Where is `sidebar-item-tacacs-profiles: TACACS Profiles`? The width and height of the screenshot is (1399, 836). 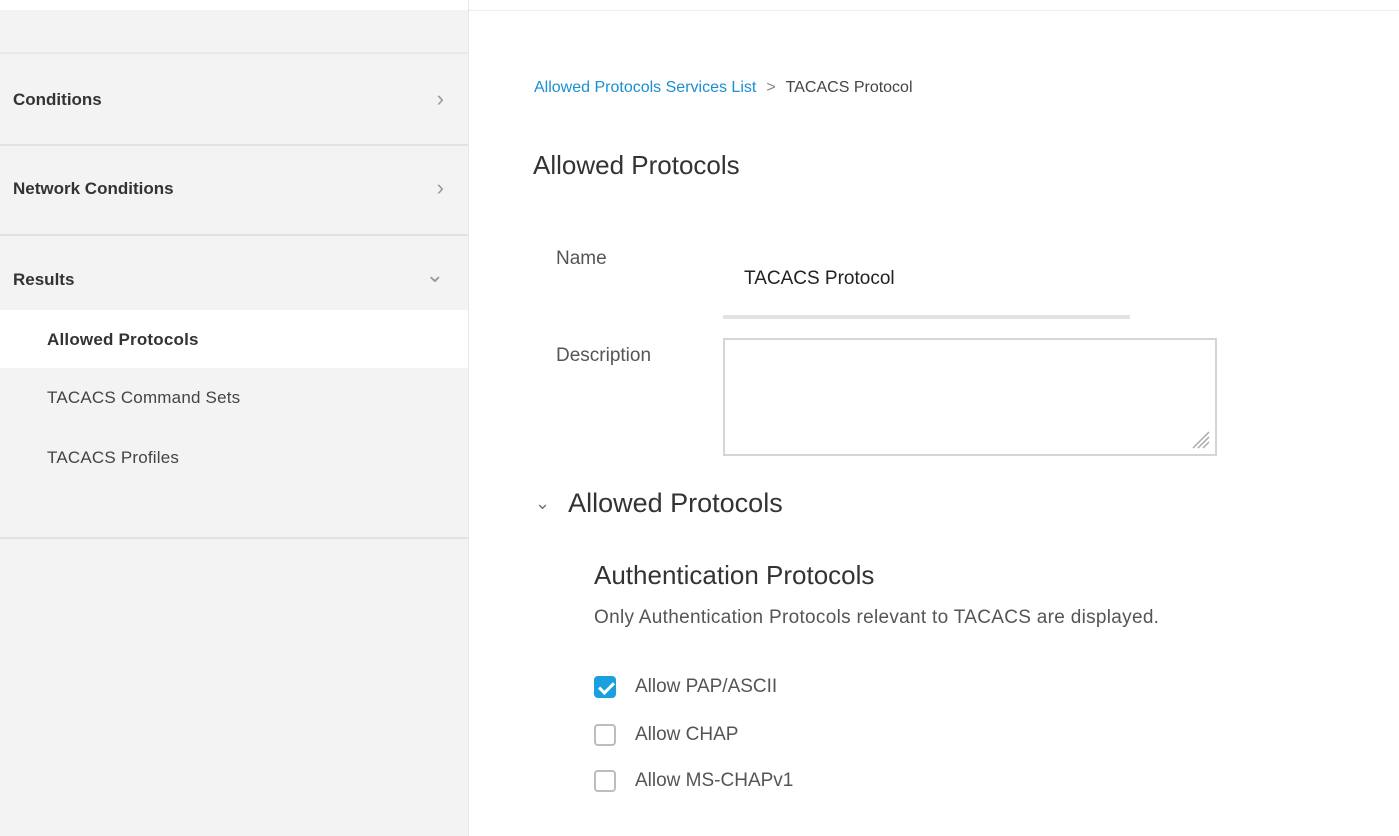
sidebar-item-tacacs-profiles: TACACS Profiles is located at coordinates (234, 457).